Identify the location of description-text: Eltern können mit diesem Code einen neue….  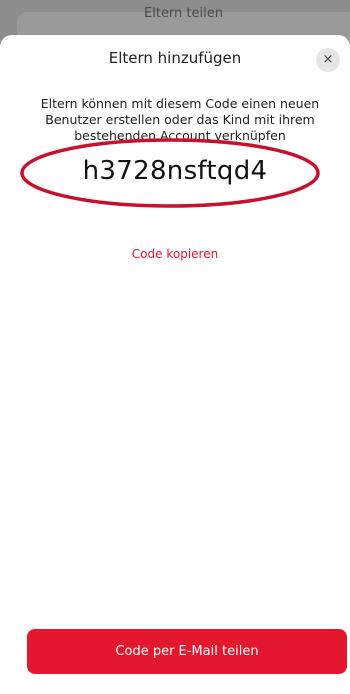
(180, 119).